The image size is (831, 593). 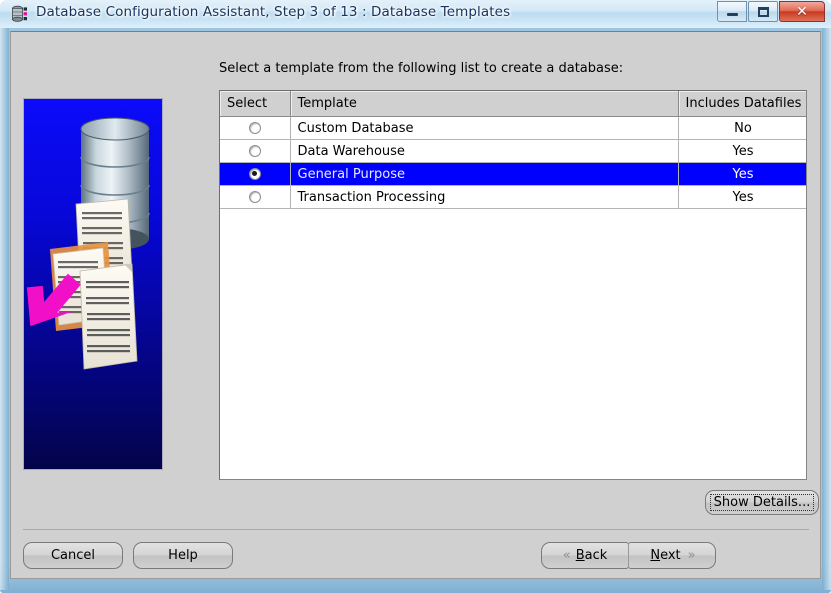 I want to click on table-row-selected: General Purpose Yes, so click(x=513, y=174).